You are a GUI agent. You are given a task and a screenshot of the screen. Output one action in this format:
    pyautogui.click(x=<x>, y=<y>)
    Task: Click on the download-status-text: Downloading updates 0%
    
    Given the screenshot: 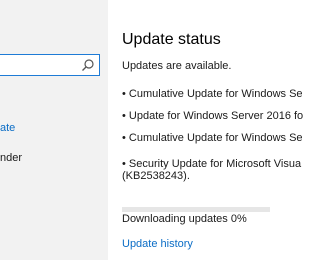 What is the action you would take?
    pyautogui.click(x=184, y=219)
    